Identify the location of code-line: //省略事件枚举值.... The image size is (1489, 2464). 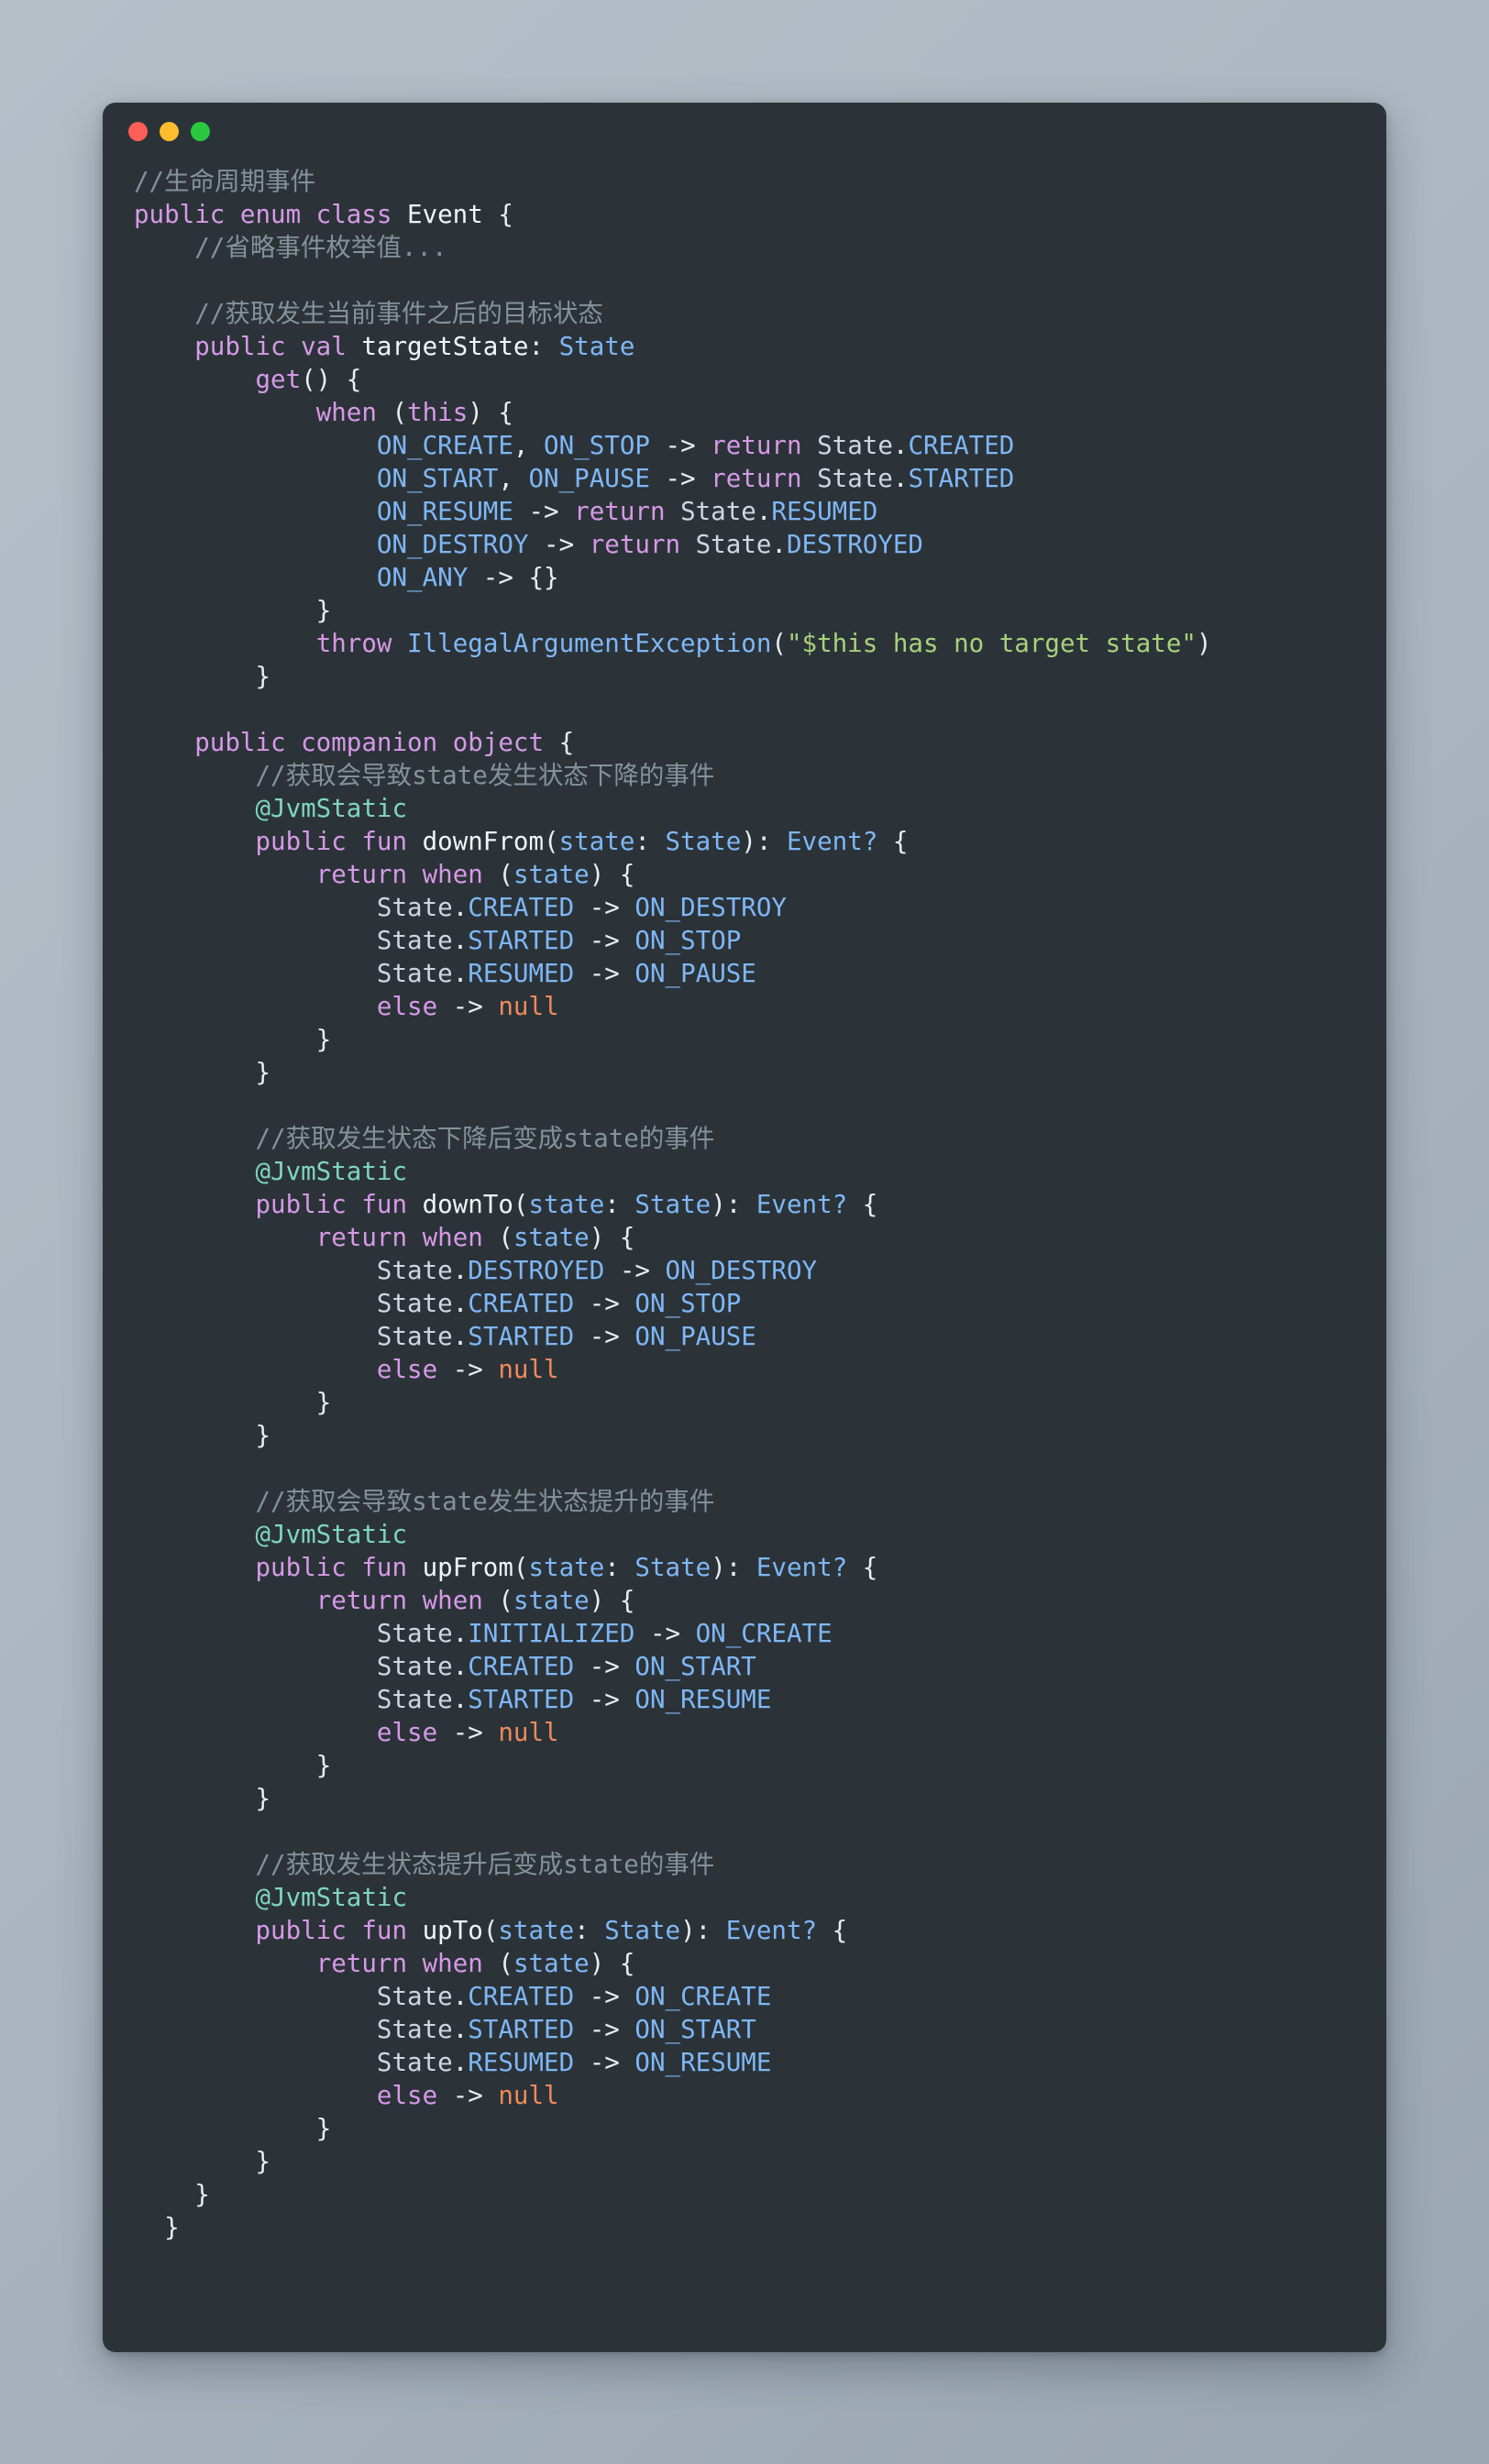
(744, 247).